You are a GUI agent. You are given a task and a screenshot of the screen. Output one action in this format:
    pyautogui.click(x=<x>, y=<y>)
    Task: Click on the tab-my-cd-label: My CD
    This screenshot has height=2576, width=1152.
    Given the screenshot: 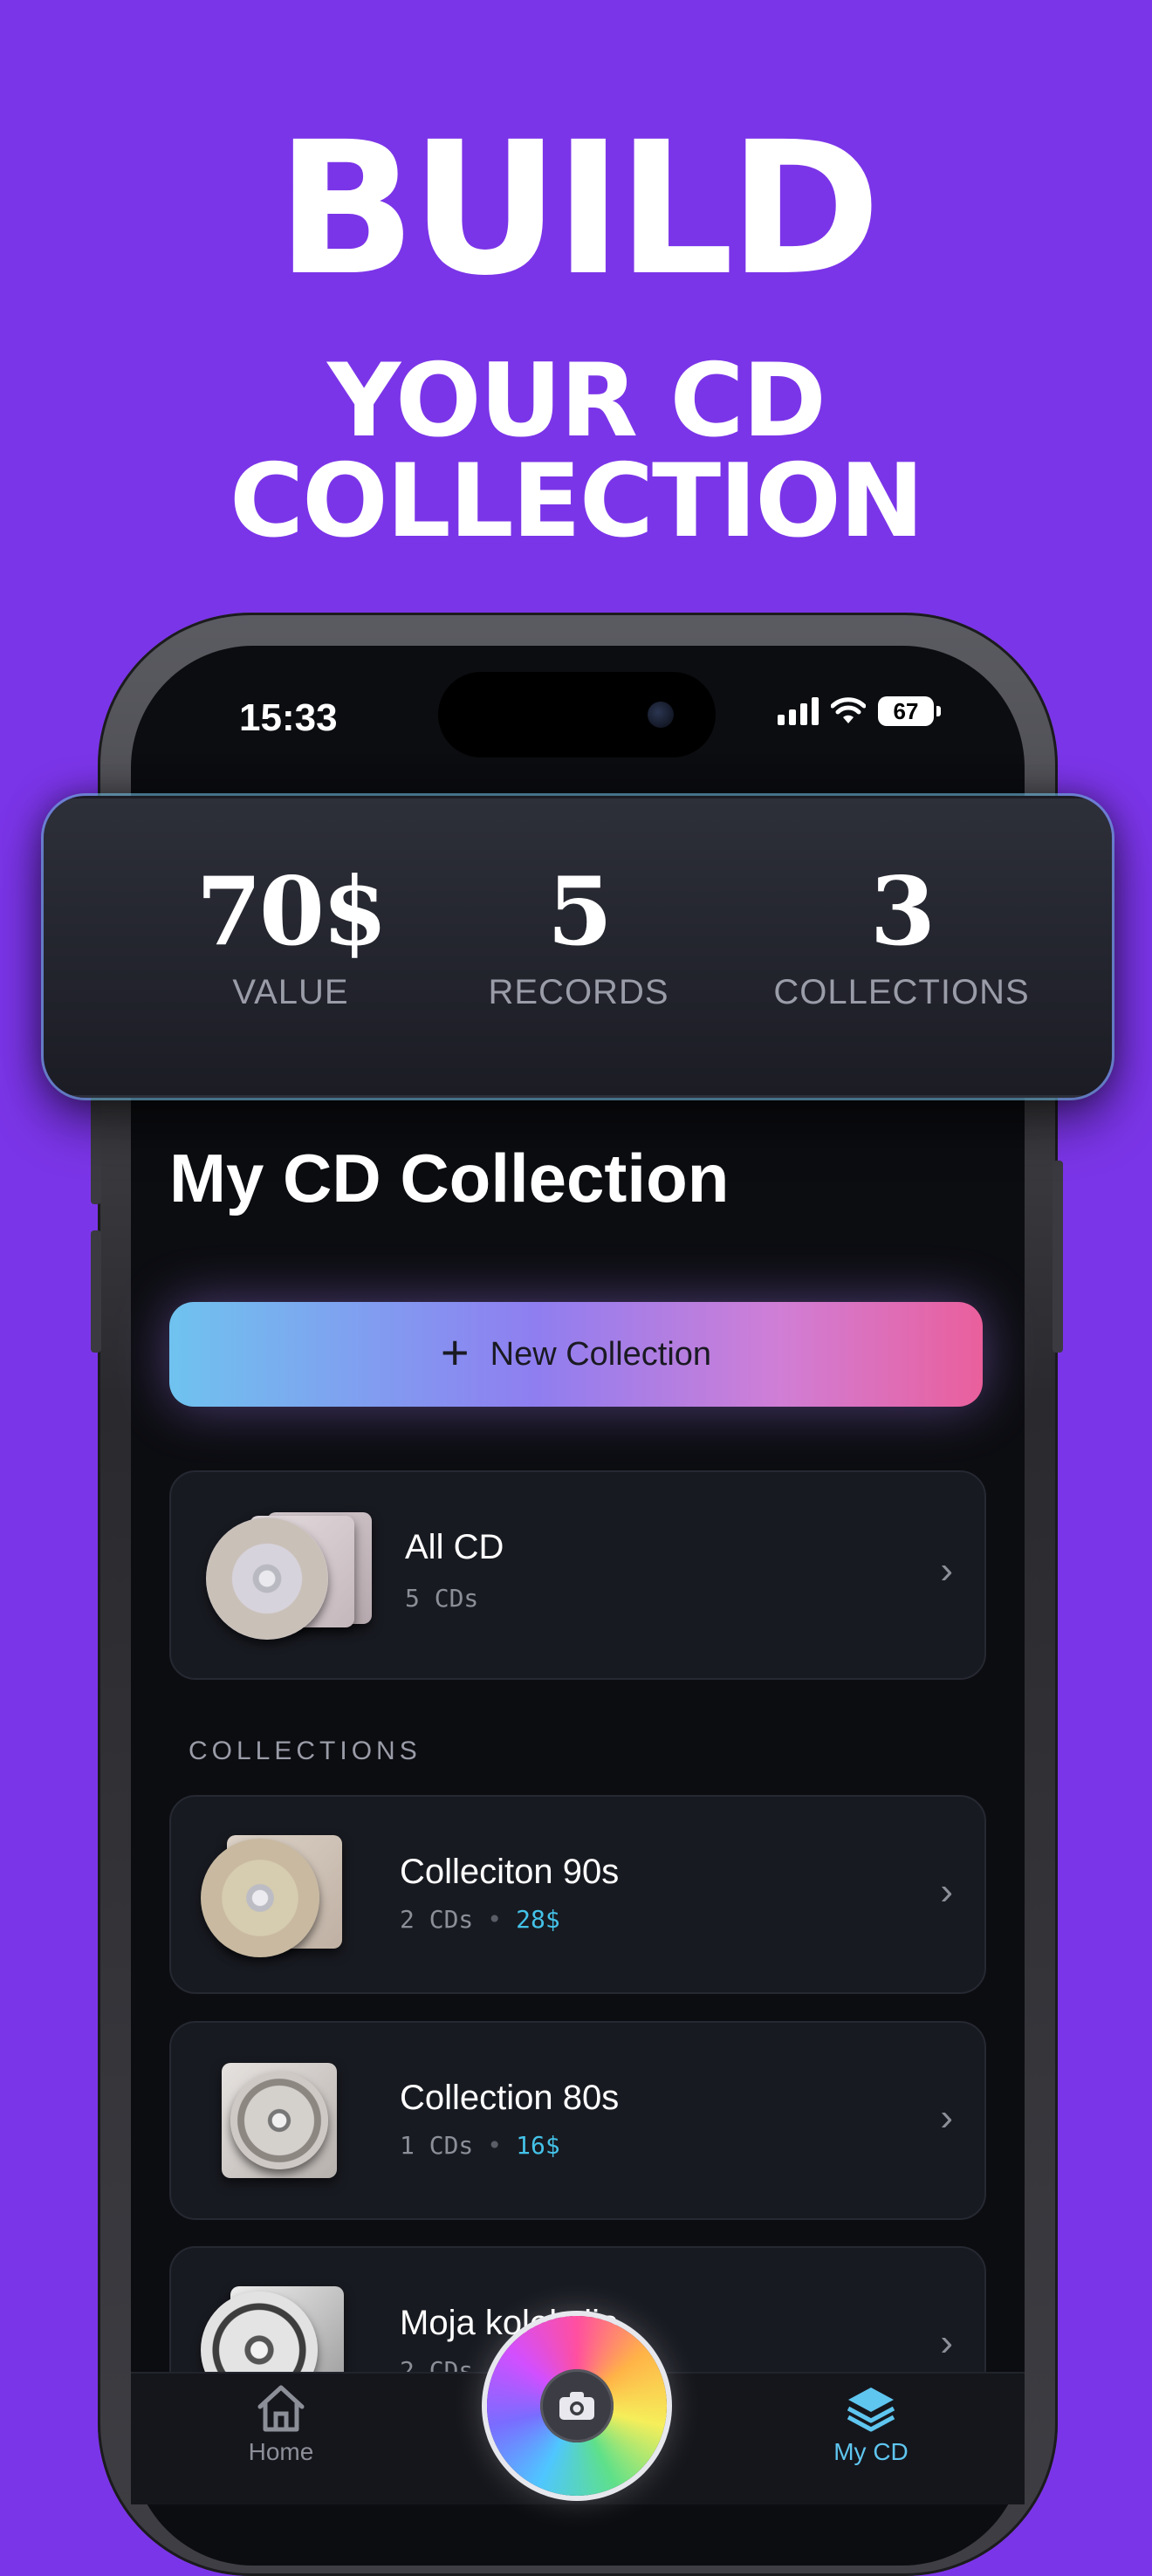 What is the action you would take?
    pyautogui.click(x=871, y=2451)
    